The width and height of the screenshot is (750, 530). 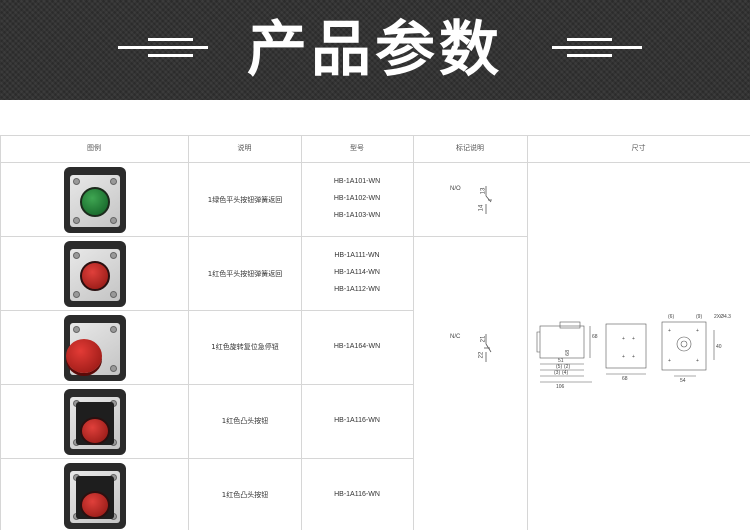 What do you see at coordinates (357, 215) in the screenshot?
I see `model-number: HB-1A103-WN` at bounding box center [357, 215].